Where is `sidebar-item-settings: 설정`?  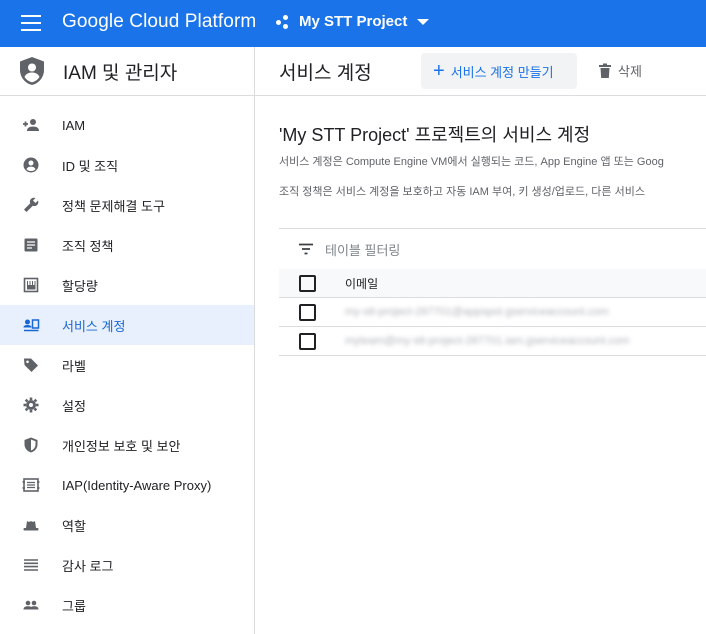
sidebar-item-settings: 설정 is located at coordinates (127, 405).